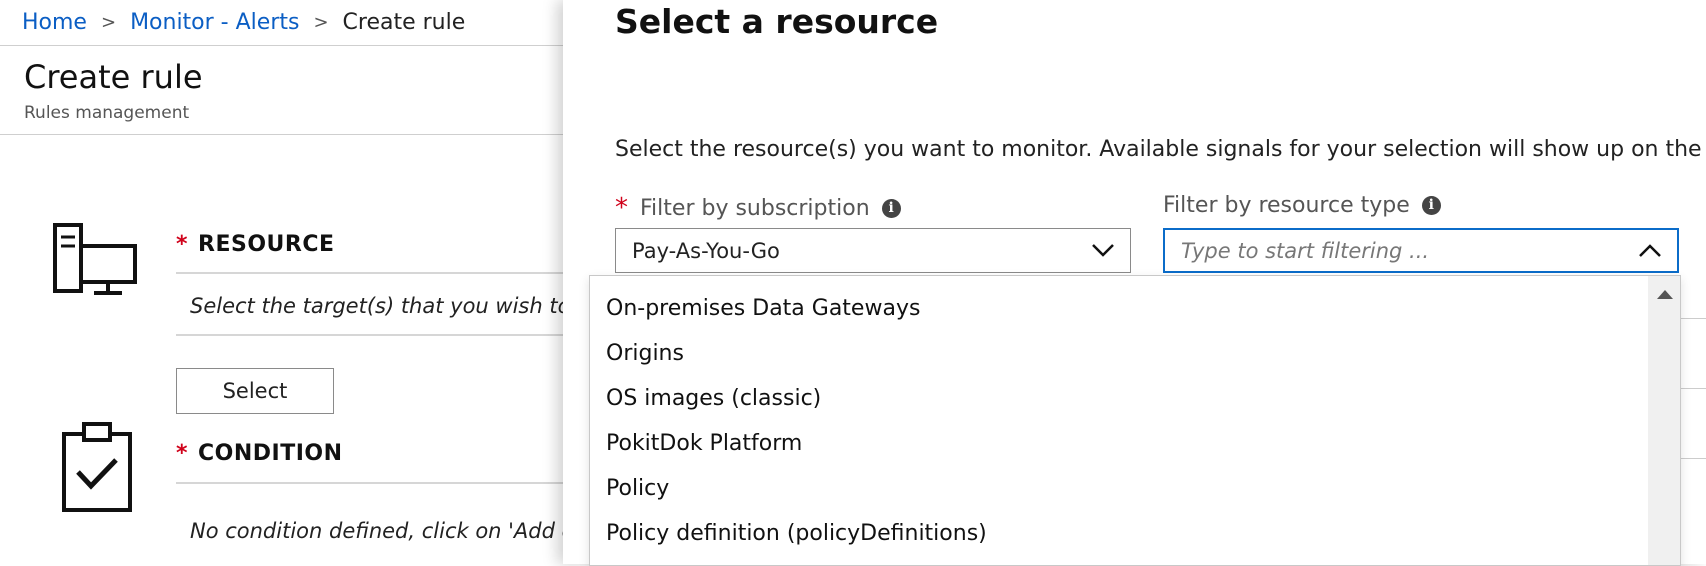  What do you see at coordinates (97, 467) in the screenshot?
I see `clipboard-check-icon` at bounding box center [97, 467].